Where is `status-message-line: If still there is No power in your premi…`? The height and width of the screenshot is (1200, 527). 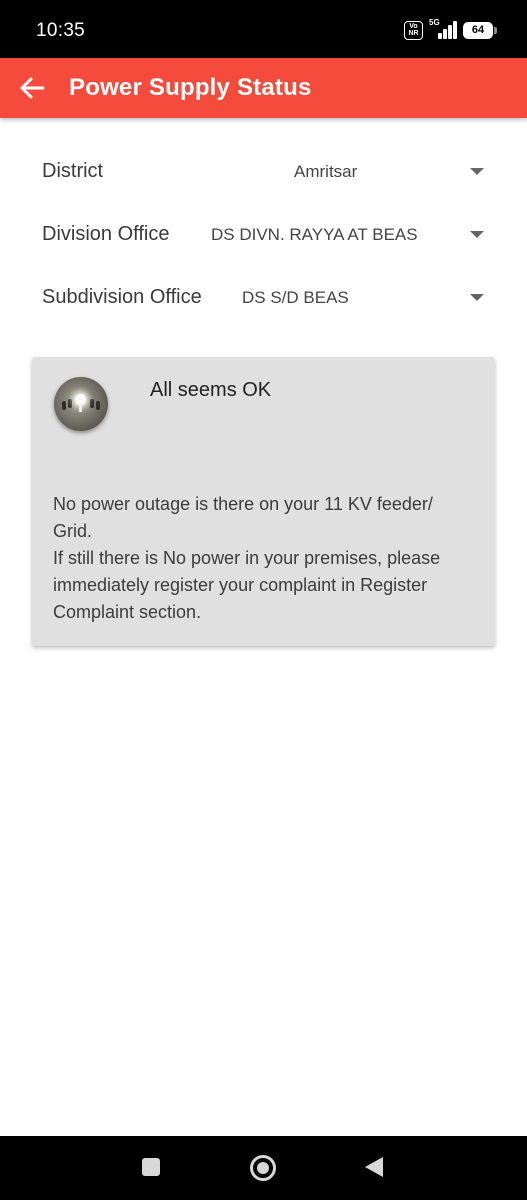
status-message-line: If still there is No power in your premi… is located at coordinates (247, 558).